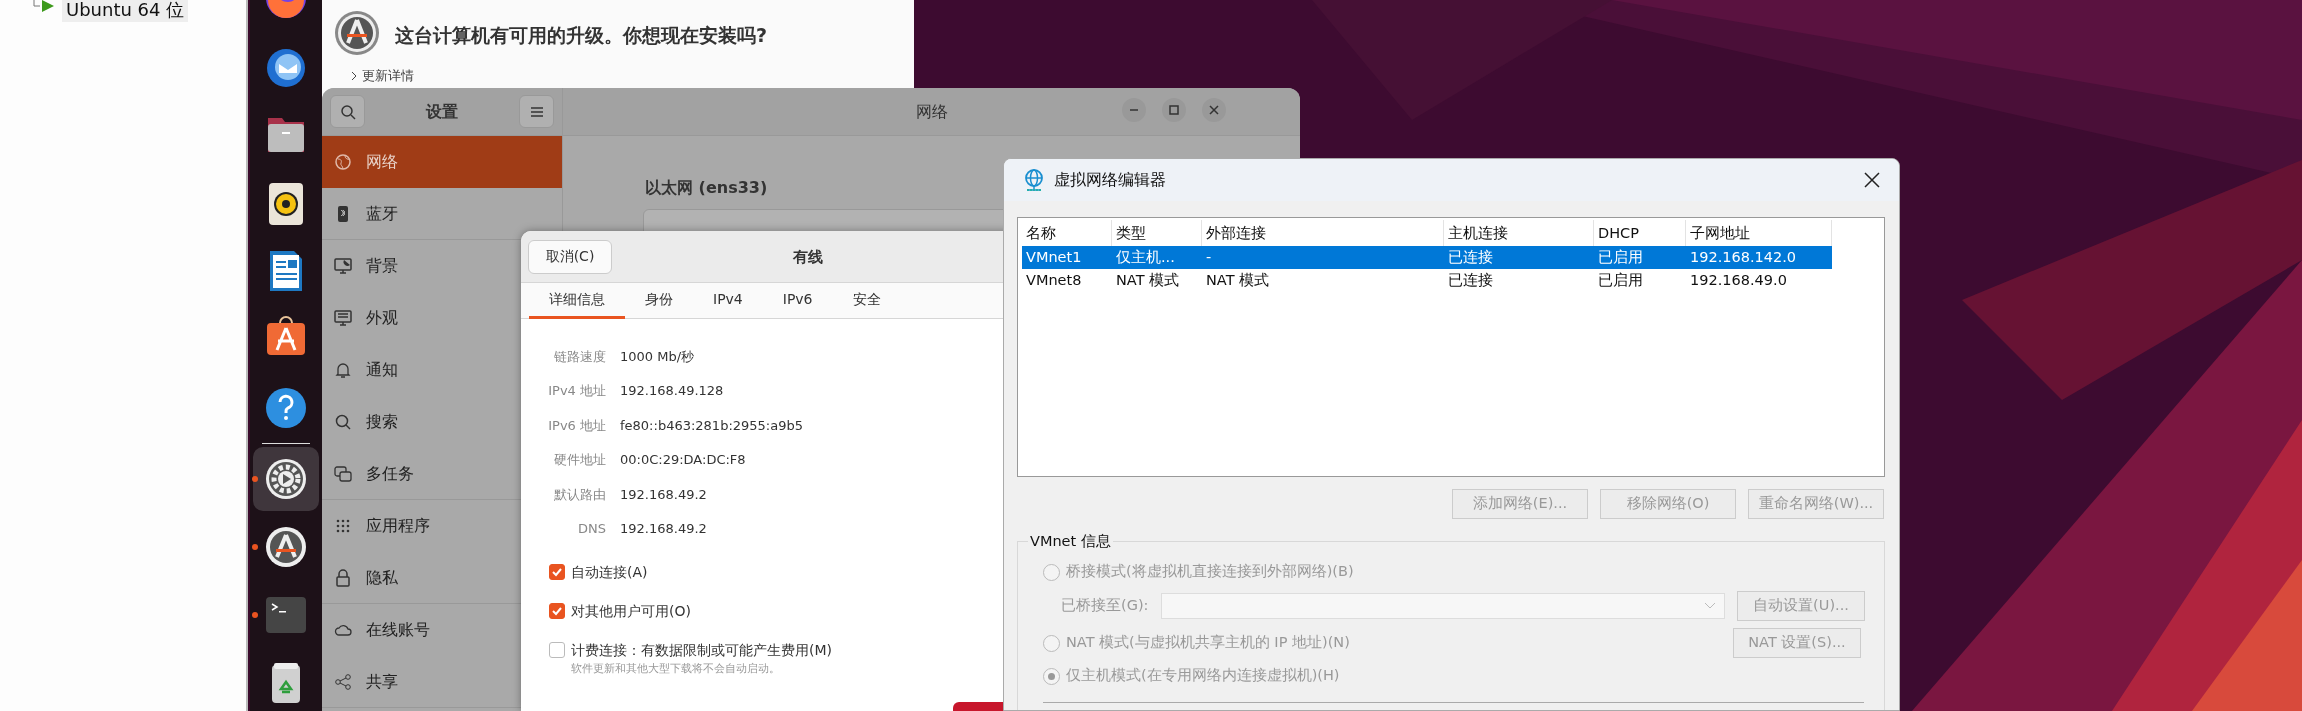 The image size is (2302, 711). What do you see at coordinates (382, 318) in the screenshot?
I see `sidebar-label: 外观` at bounding box center [382, 318].